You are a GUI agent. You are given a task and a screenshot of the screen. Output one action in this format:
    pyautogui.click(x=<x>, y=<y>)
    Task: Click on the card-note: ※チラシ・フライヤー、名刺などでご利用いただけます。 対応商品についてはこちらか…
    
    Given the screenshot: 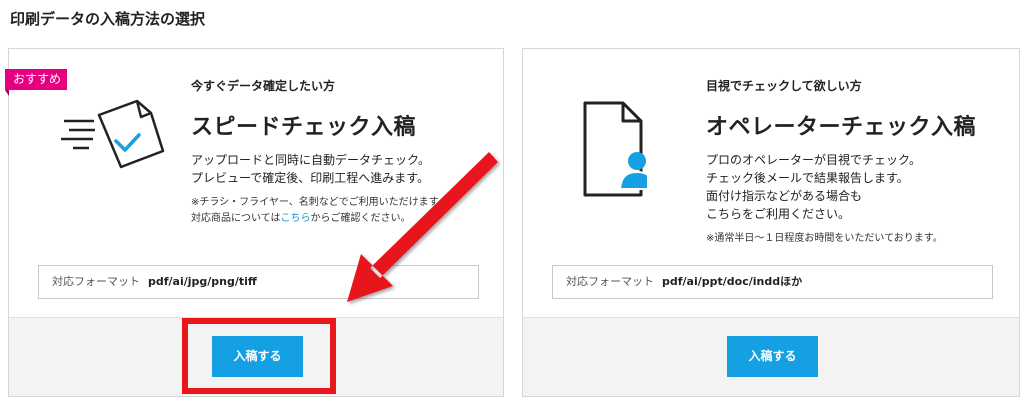 What is the action you would take?
    pyautogui.click(x=319, y=211)
    